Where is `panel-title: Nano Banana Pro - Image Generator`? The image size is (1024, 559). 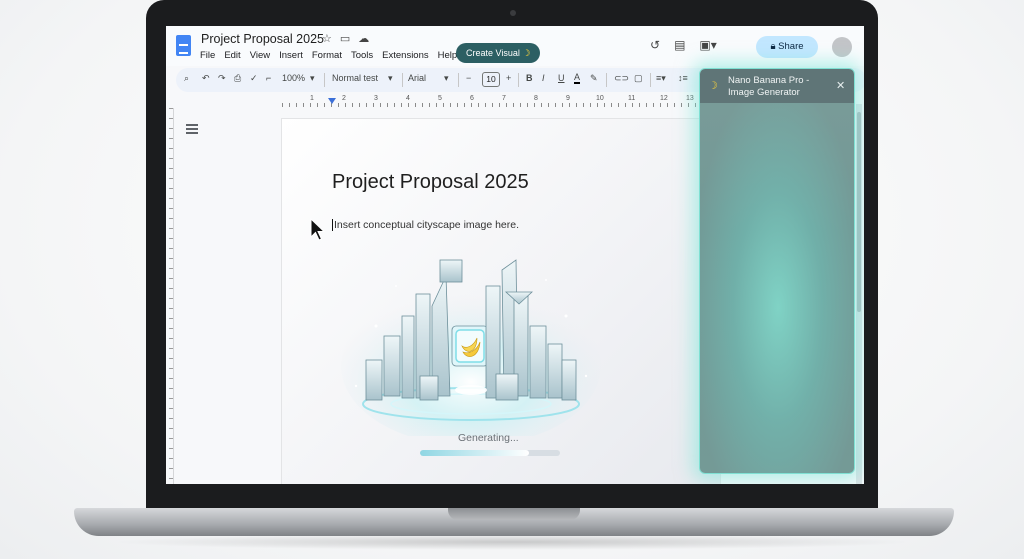
panel-title: Nano Banana Pro - Image Generator is located at coordinates (769, 86).